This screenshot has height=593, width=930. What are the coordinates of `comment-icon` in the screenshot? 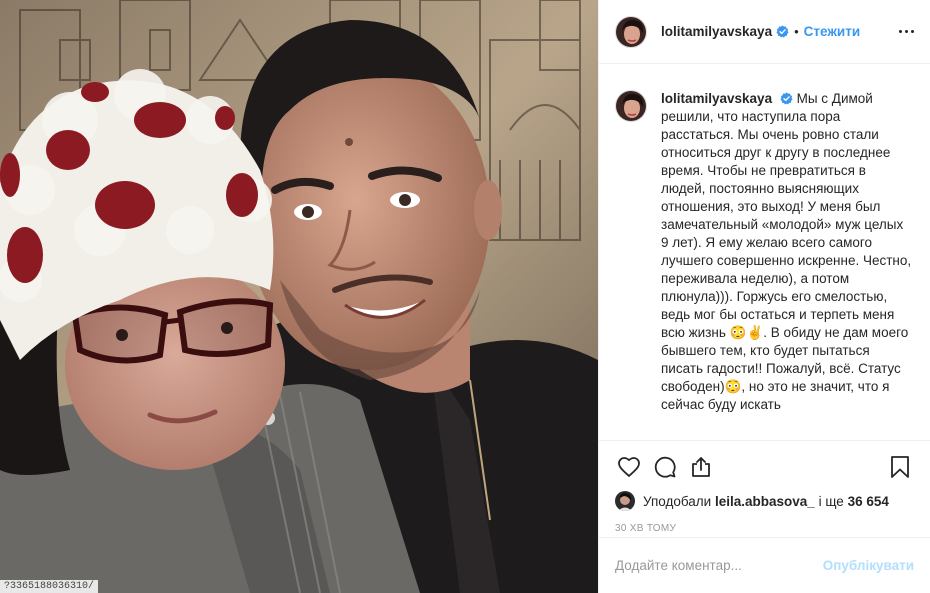 It's located at (665, 467).